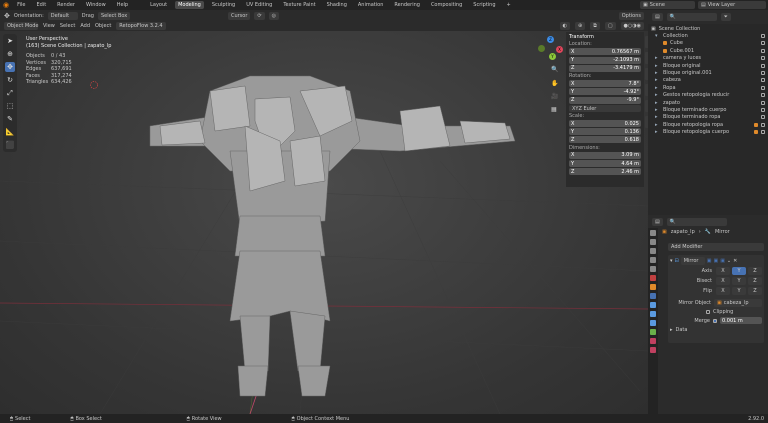 The height and width of the screenshot is (423, 768). Describe the element at coordinates (755, 281) in the screenshot. I see `bisect-z-toggle: Z` at that location.